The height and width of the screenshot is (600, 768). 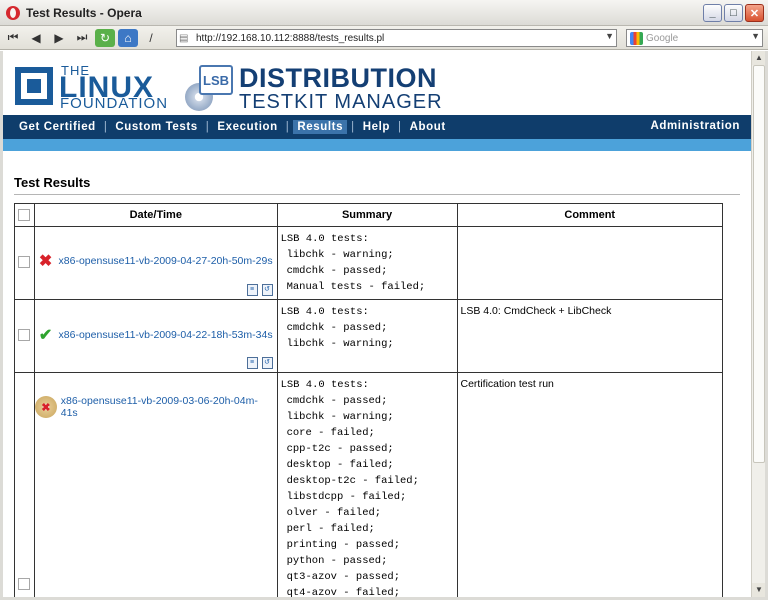 I want to click on dtm-title-line1: DISTRIBUTION, so click(x=338, y=78).